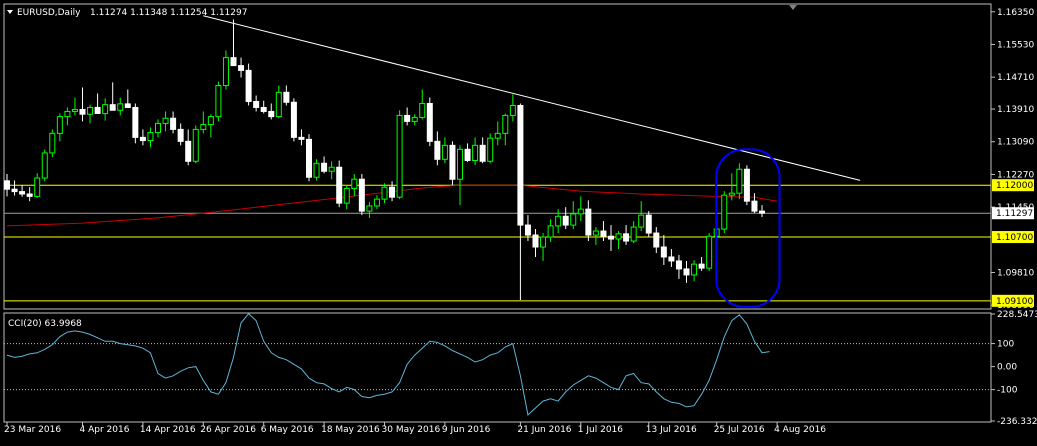 This screenshot has height=446, width=1037. I want to click on level-price-label: 1.10700, so click(1014, 238).